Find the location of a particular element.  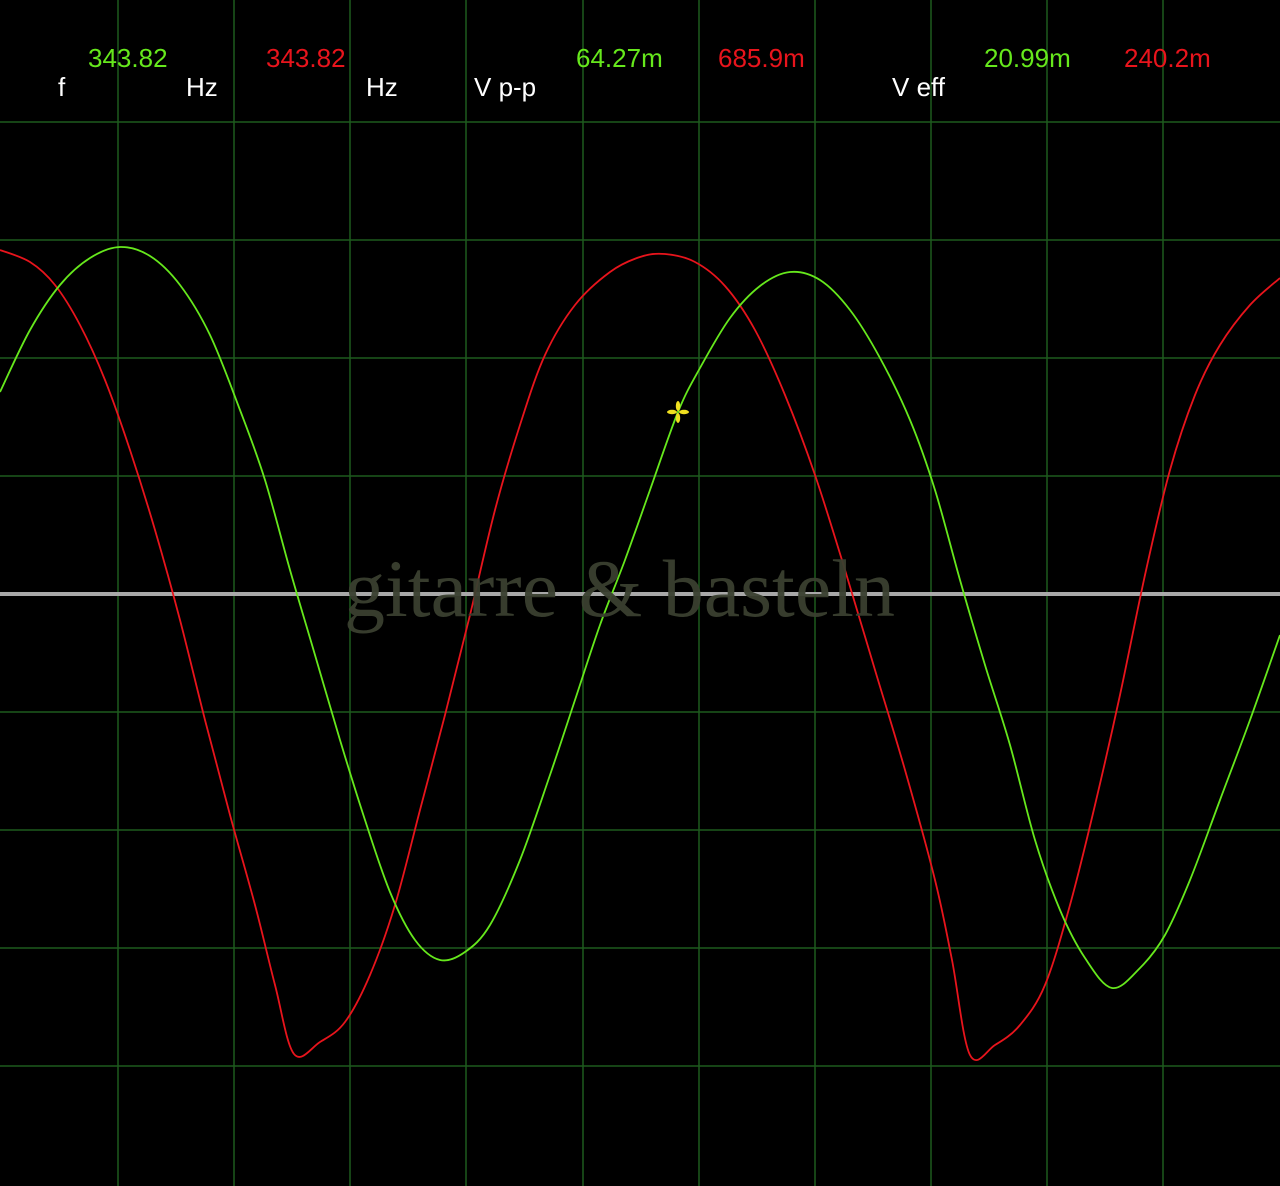

ch2-vpp-value: 685.9m is located at coordinates (761, 58).